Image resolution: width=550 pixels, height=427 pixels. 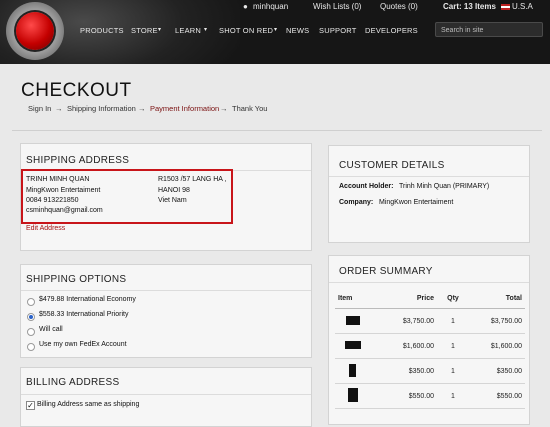 What do you see at coordinates (35, 31) in the screenshot?
I see `red-logo` at bounding box center [35, 31].